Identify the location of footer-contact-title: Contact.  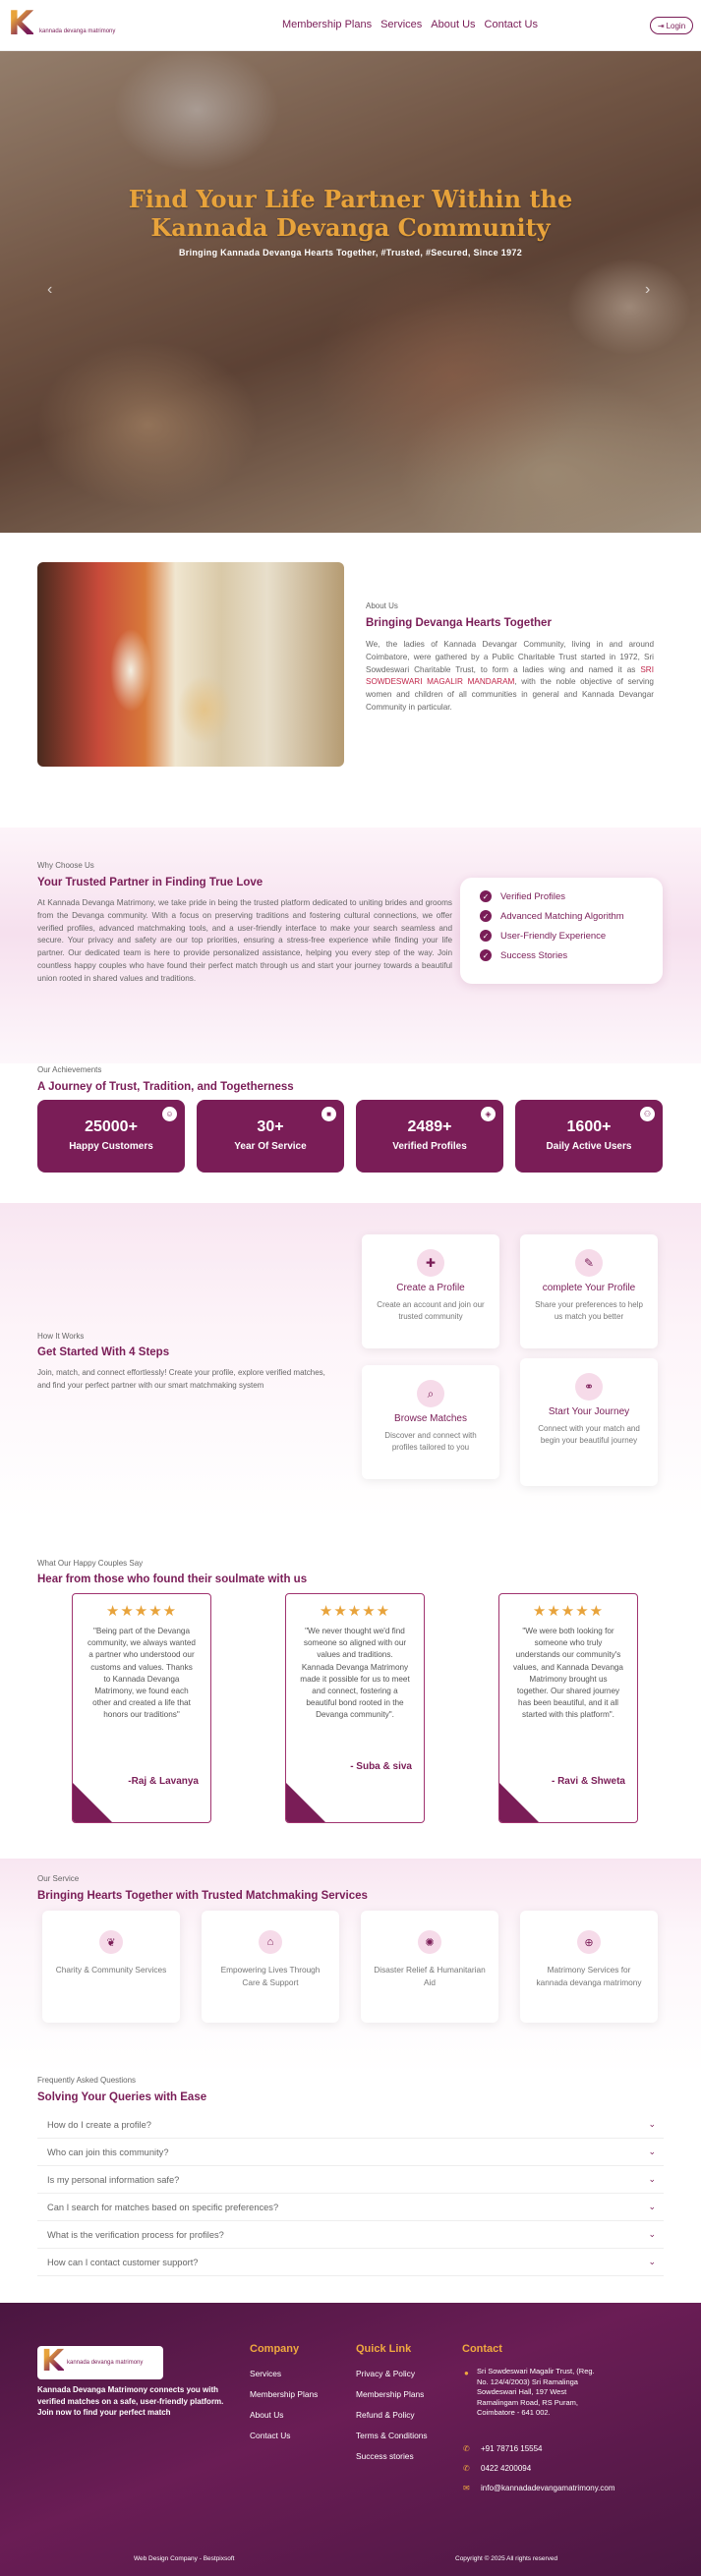
(482, 2349).